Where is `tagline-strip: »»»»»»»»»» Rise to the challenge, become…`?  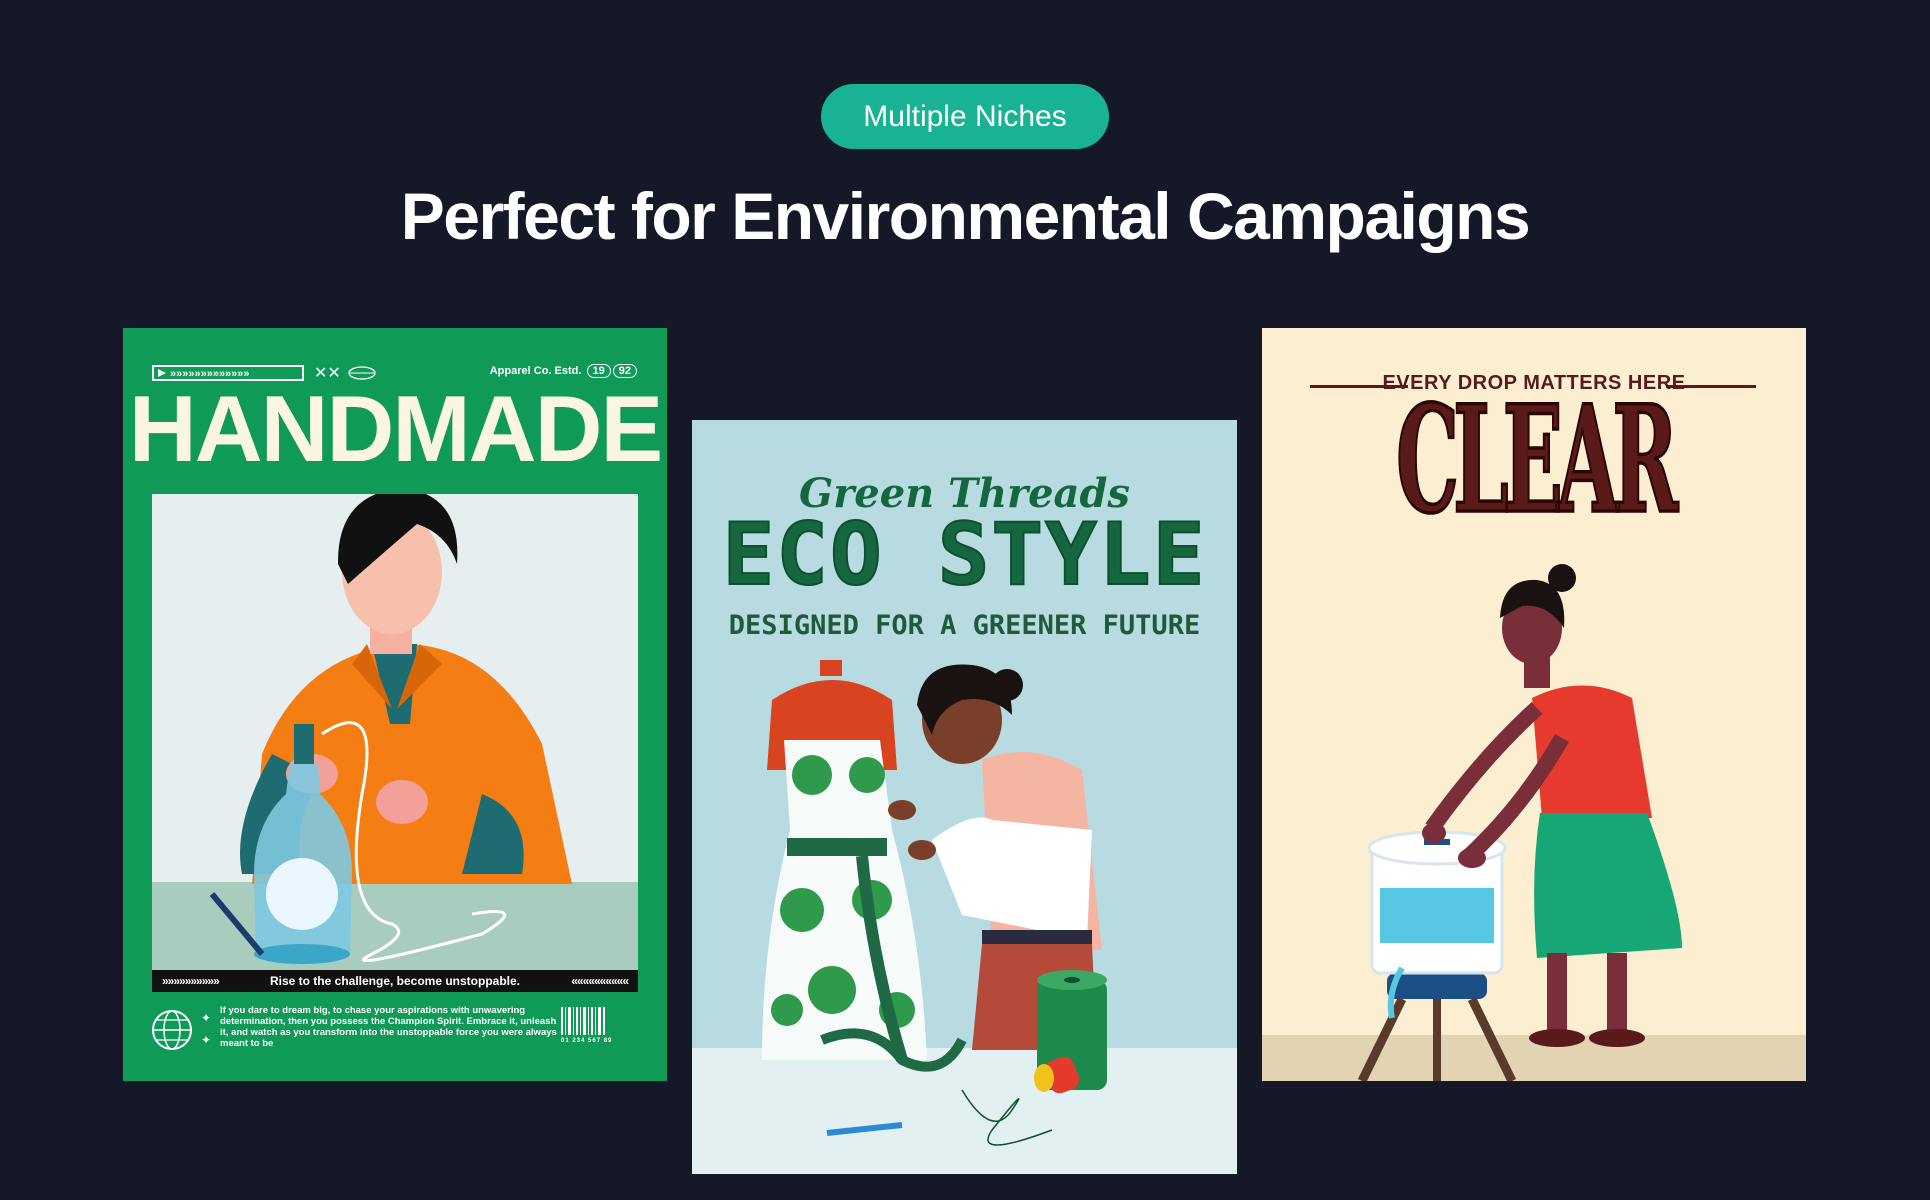 tagline-strip: »»»»»»»»»» Rise to the challenge, become… is located at coordinates (395, 981).